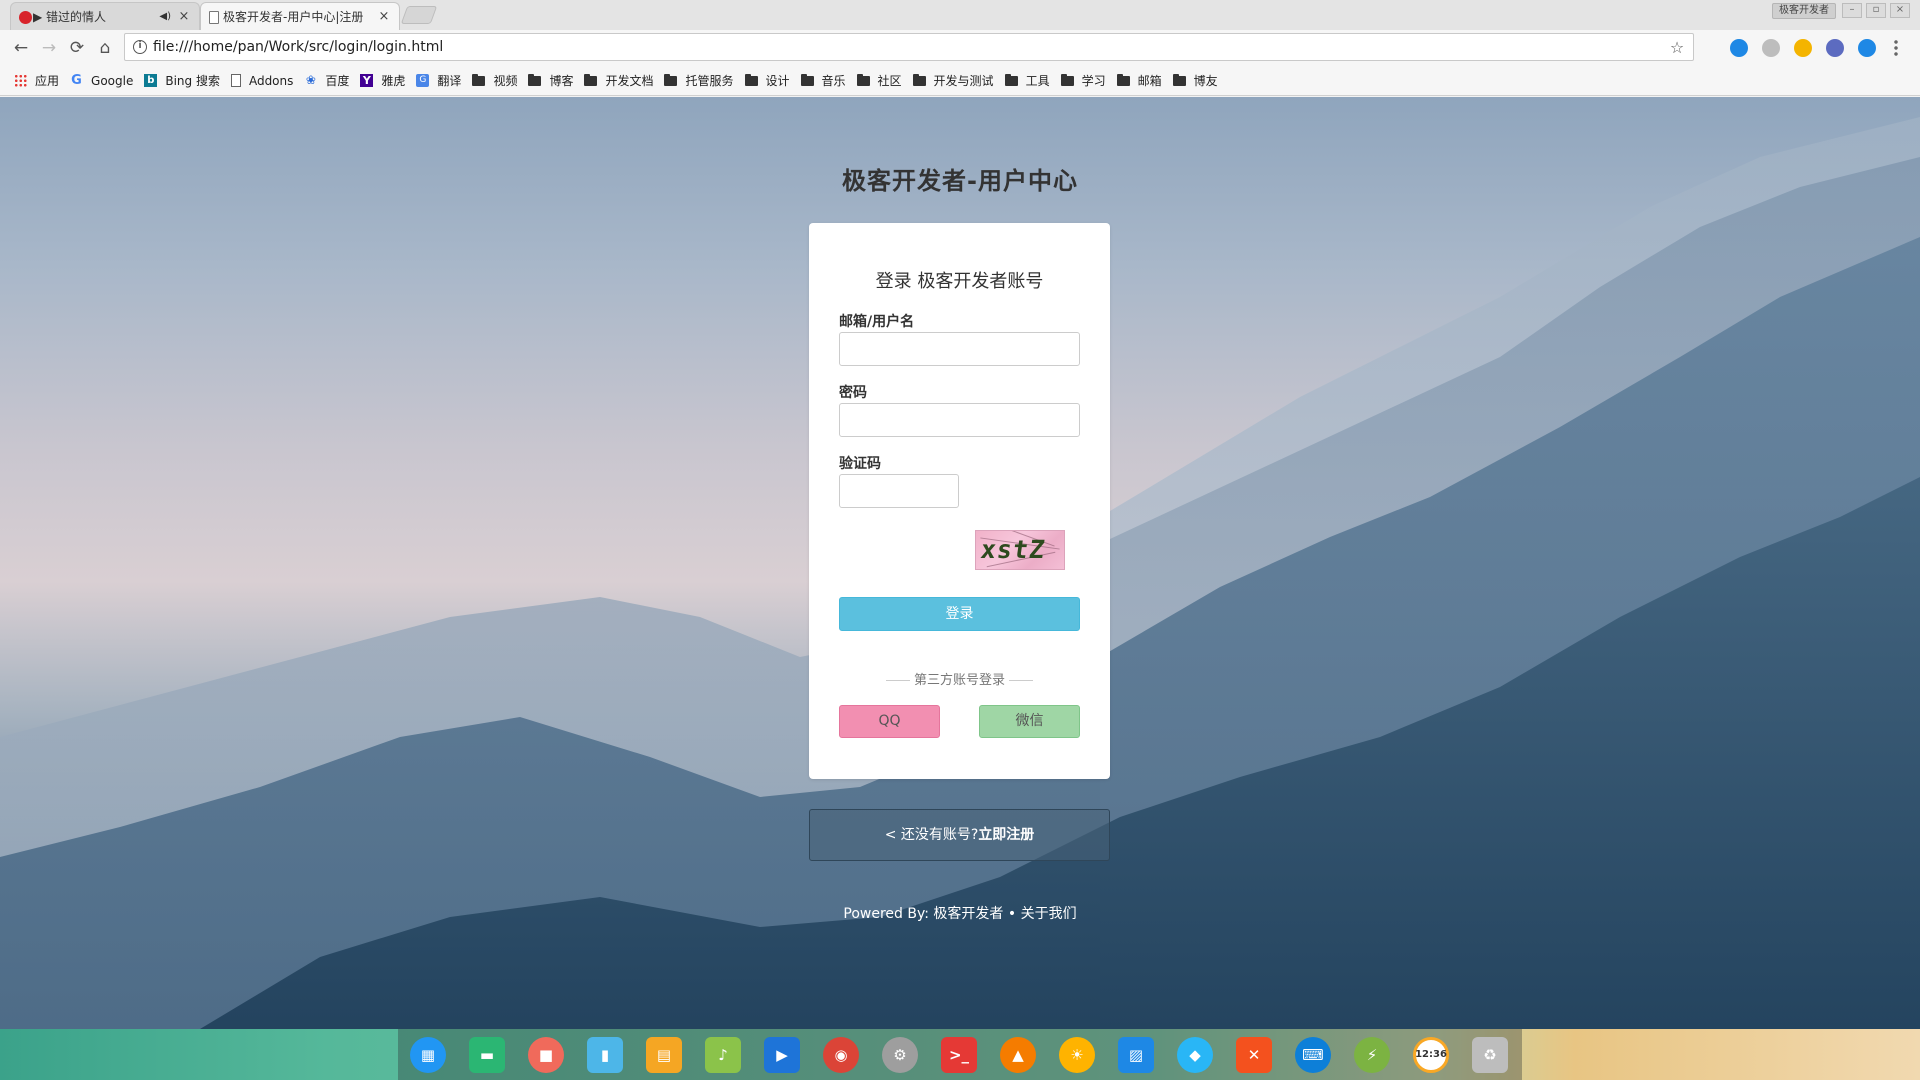 The image size is (1920, 1080). Describe the element at coordinates (165, 16) in the screenshot. I see `audio-playing-icon: ◀)` at that location.